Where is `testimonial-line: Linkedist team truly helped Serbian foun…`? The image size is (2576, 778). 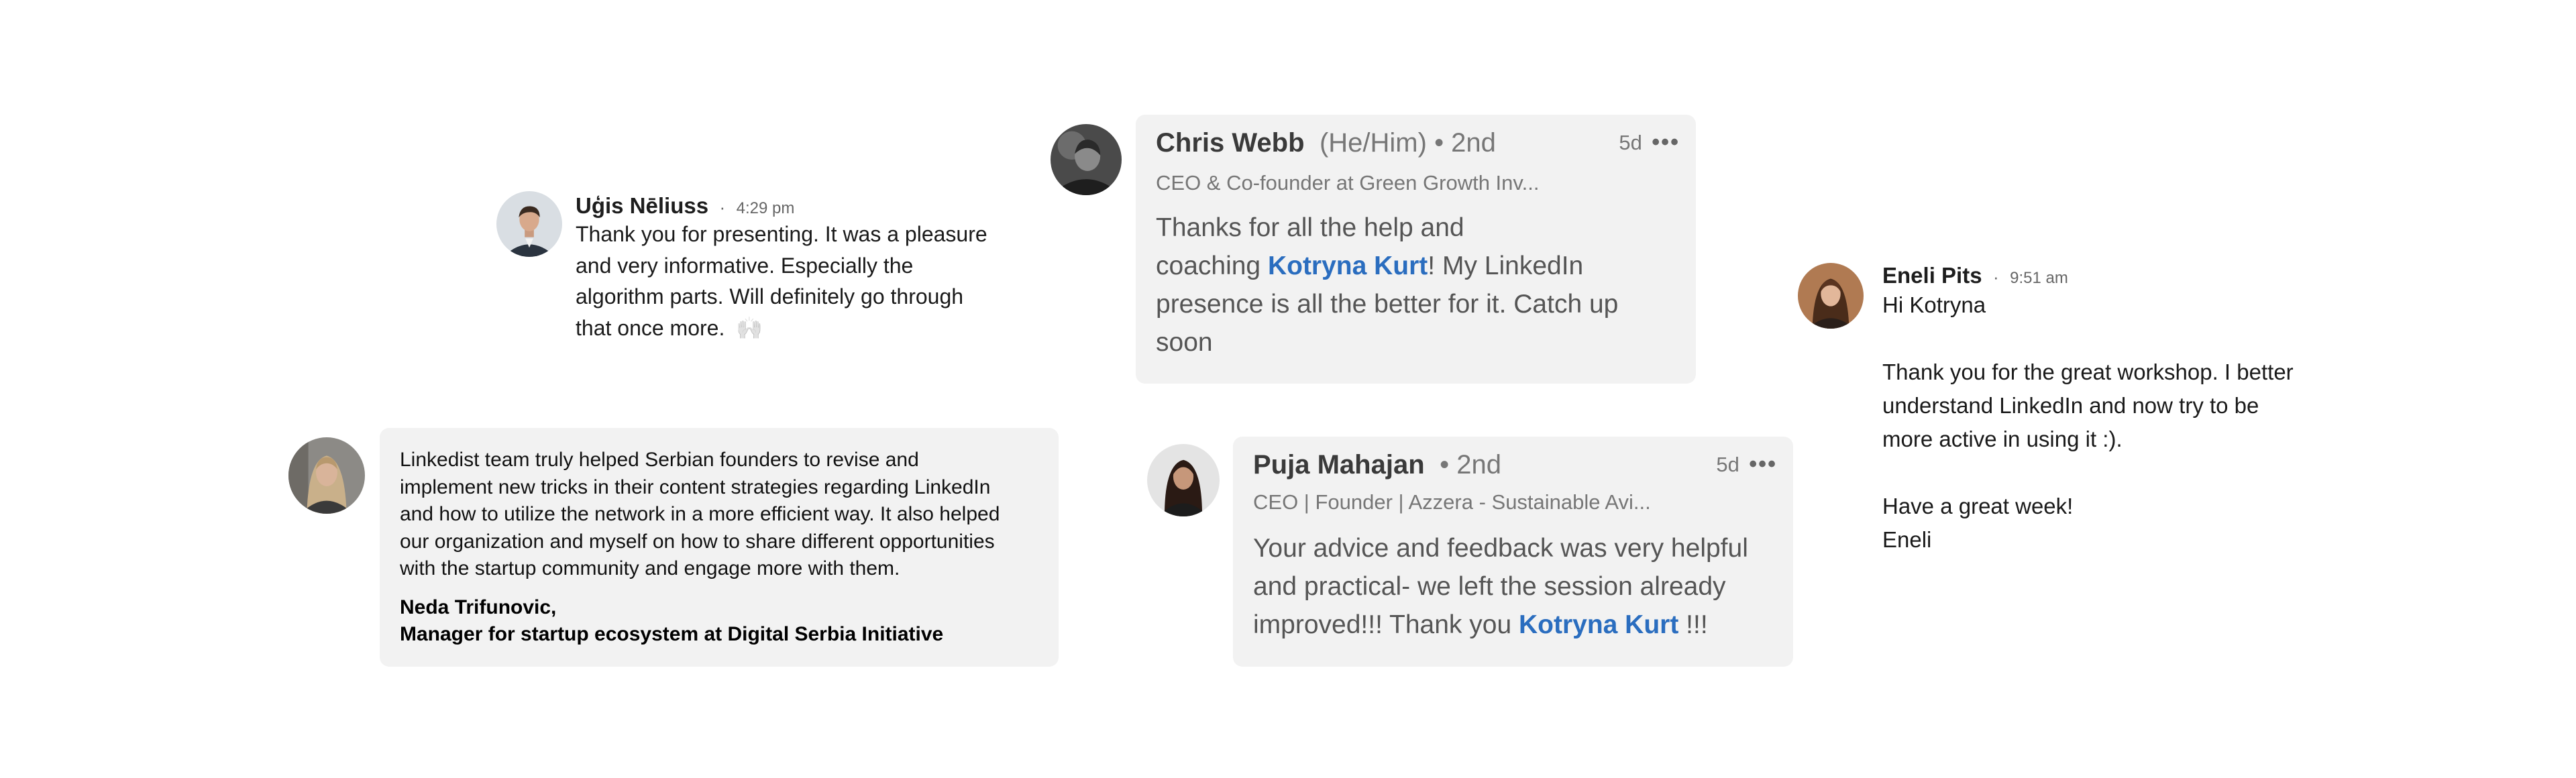
testimonial-line: Linkedist team truly helped Serbian foun… is located at coordinates (659, 460).